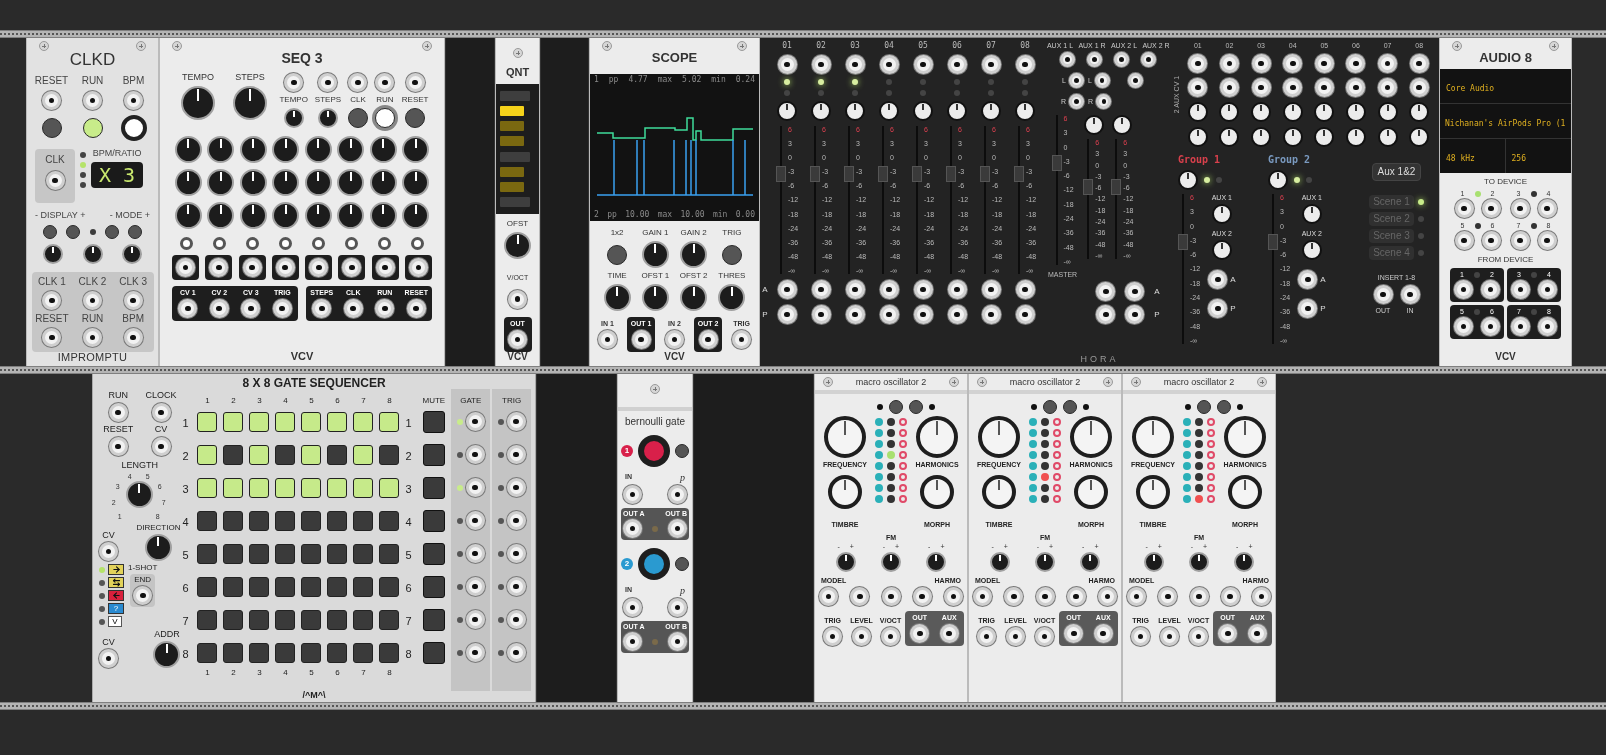  I want to click on frequency-knob, so click(999, 437).